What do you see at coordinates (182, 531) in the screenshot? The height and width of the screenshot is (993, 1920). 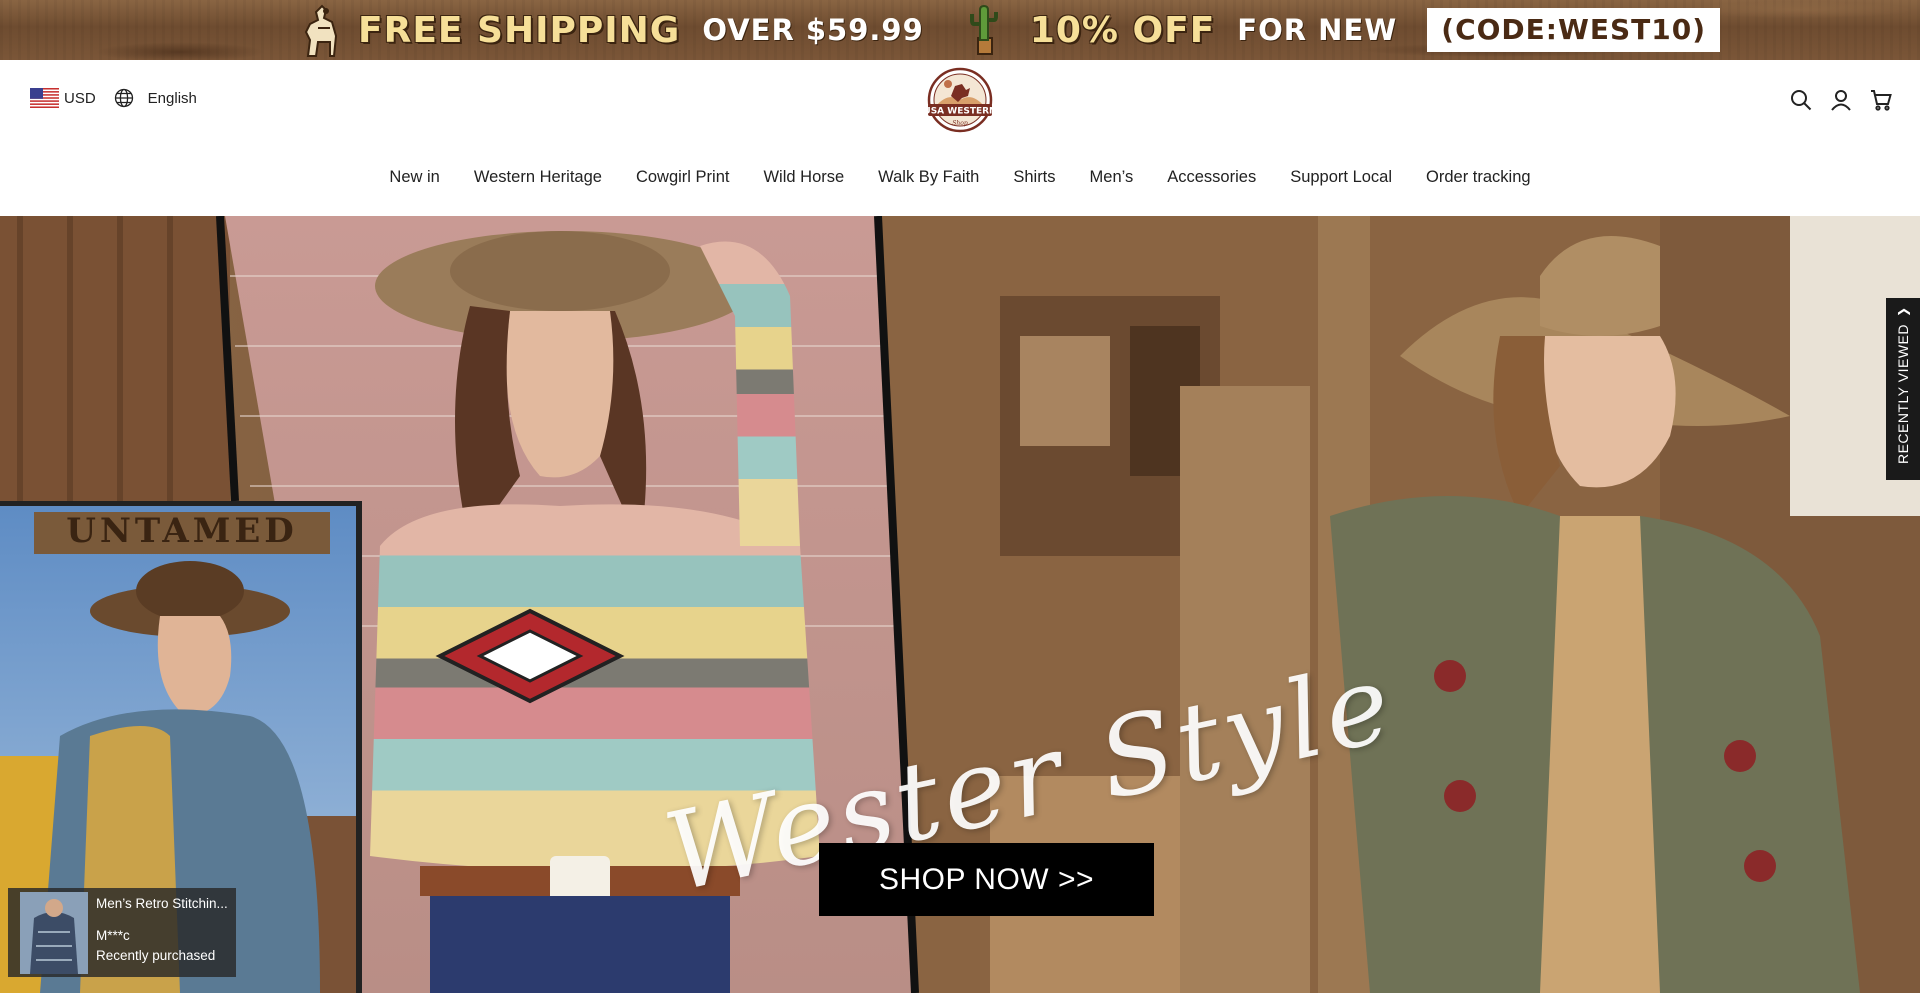 I see `untamed-sign-text: UNTAMED` at bounding box center [182, 531].